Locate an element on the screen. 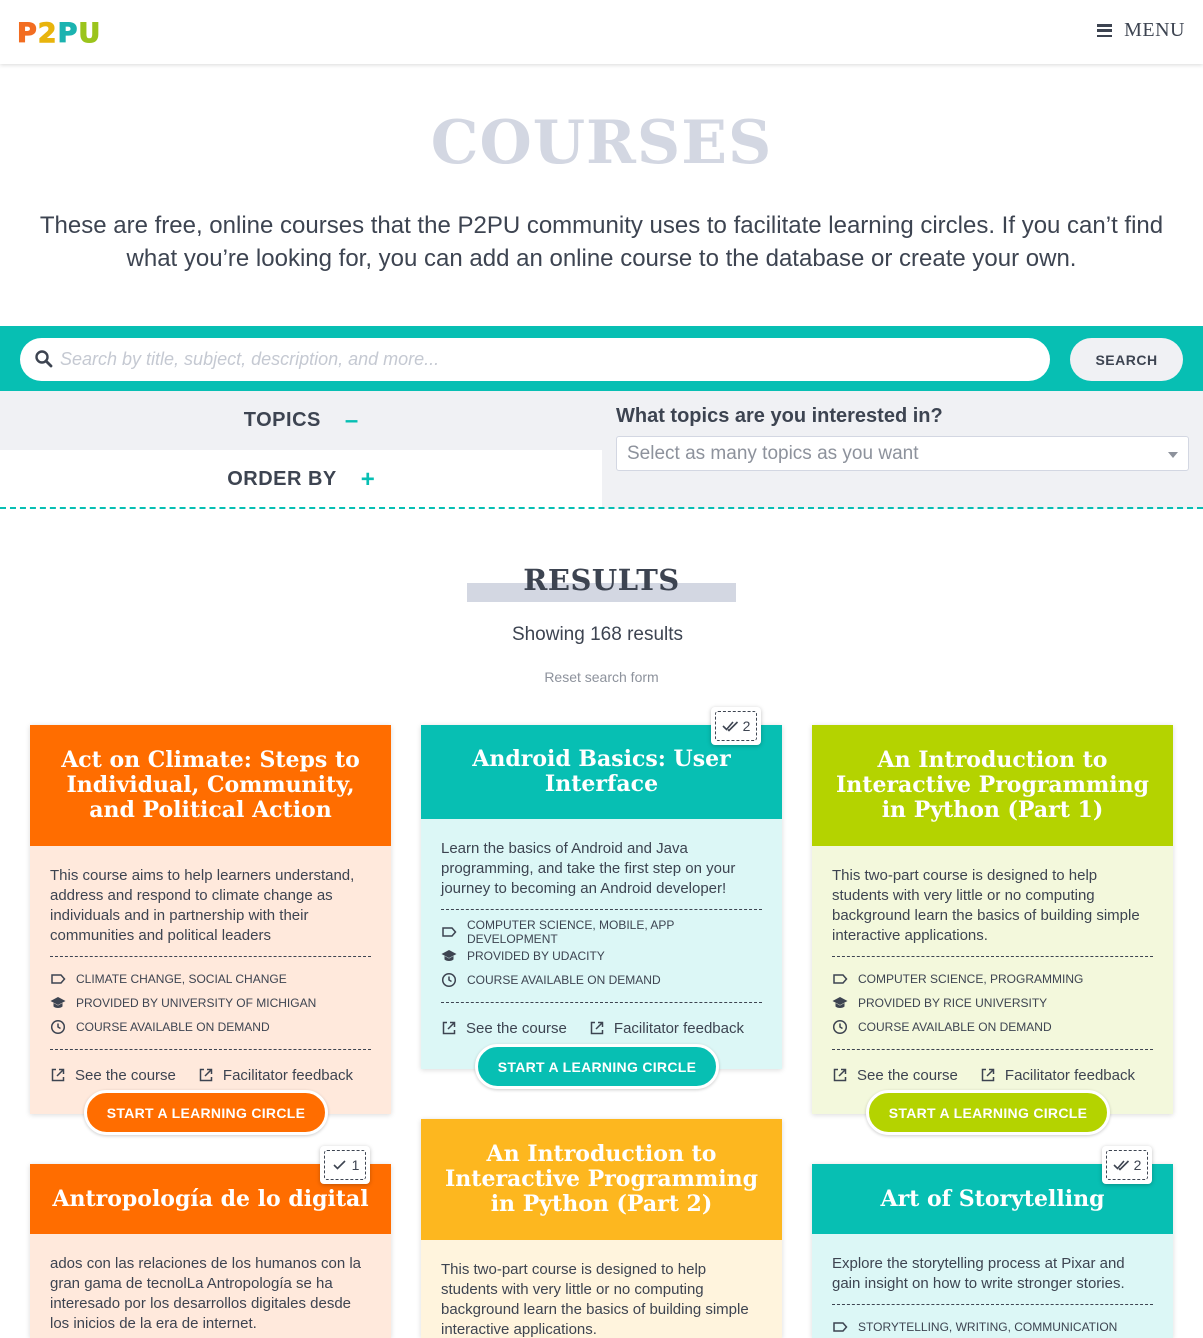  section-divider is located at coordinates (601, 508).